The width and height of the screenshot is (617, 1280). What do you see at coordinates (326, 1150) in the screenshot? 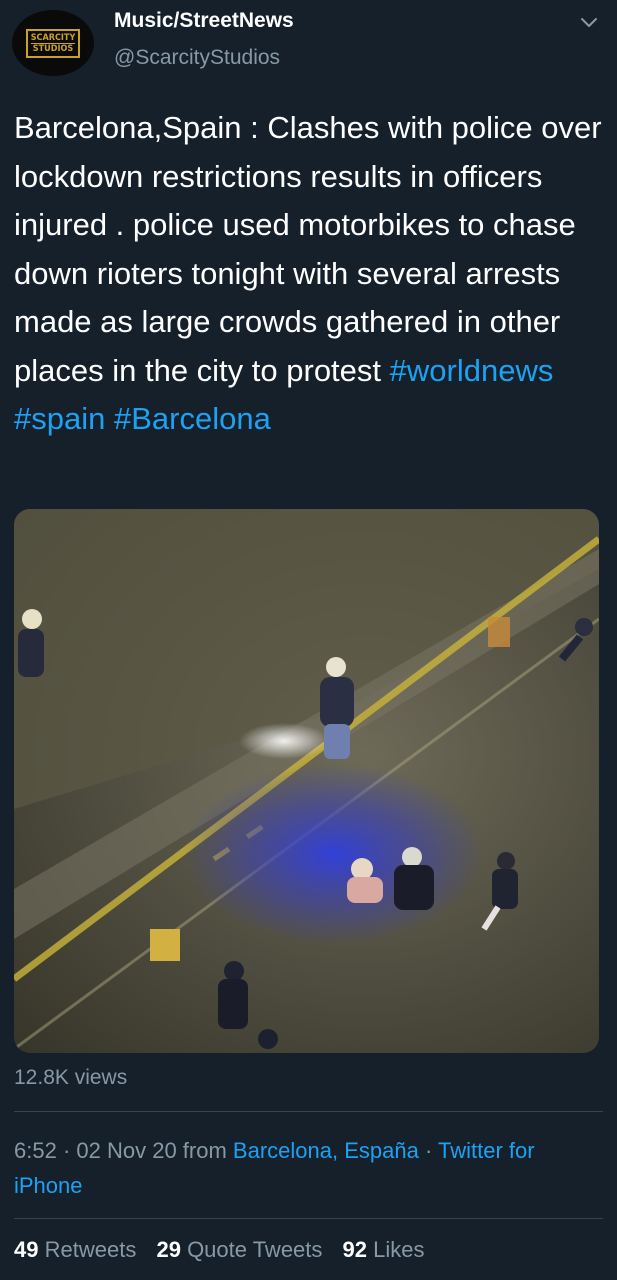
I see `tweet-location-link: Barcelona, España` at bounding box center [326, 1150].